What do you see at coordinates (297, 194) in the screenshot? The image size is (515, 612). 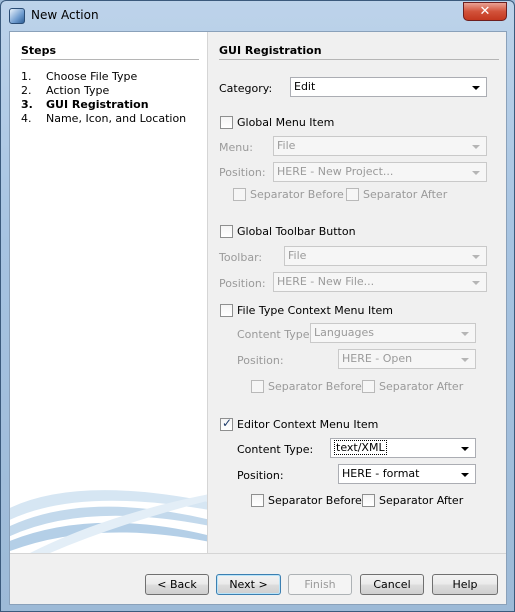 I see `menu-separator-before-label: Separator Before` at bounding box center [297, 194].